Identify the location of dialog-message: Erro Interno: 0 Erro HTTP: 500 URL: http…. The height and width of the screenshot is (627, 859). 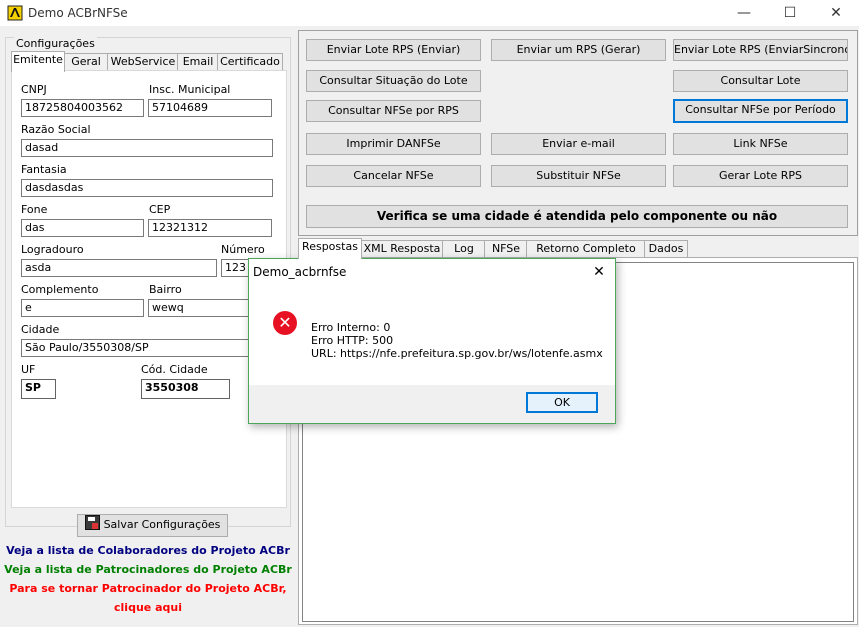
(457, 340).